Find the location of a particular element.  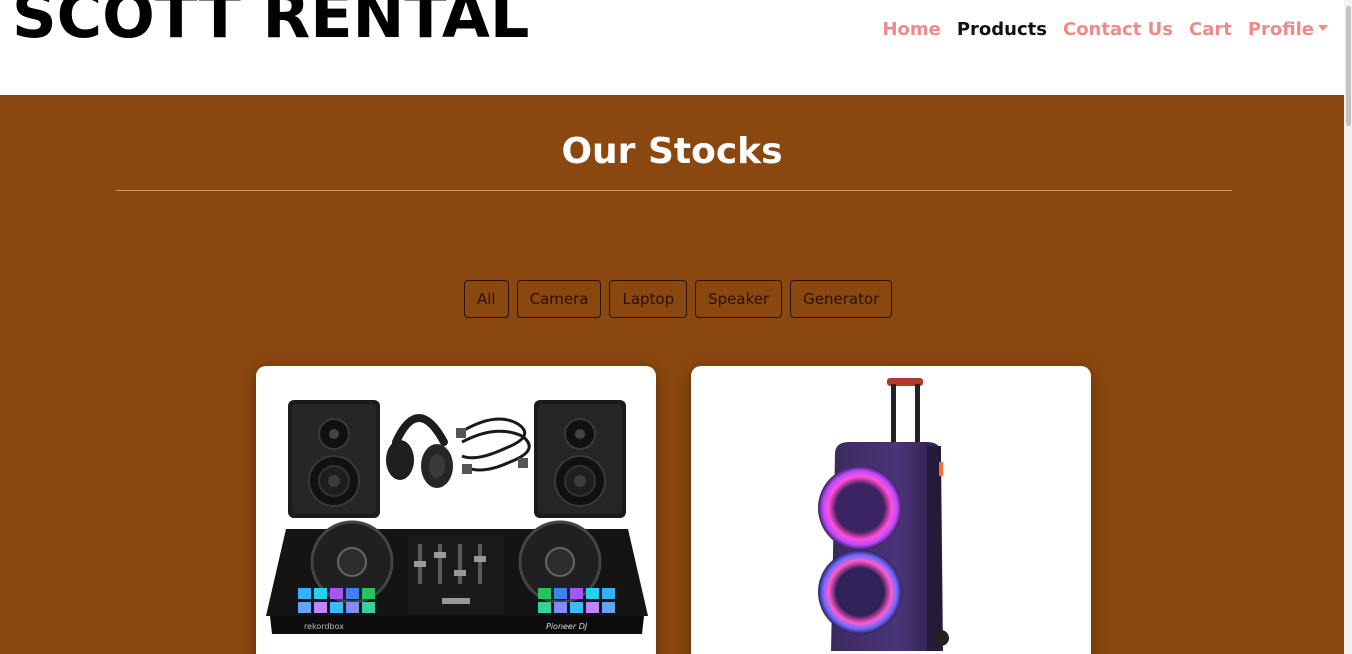

rekordbox-label: rekordbox is located at coordinates (324, 626).